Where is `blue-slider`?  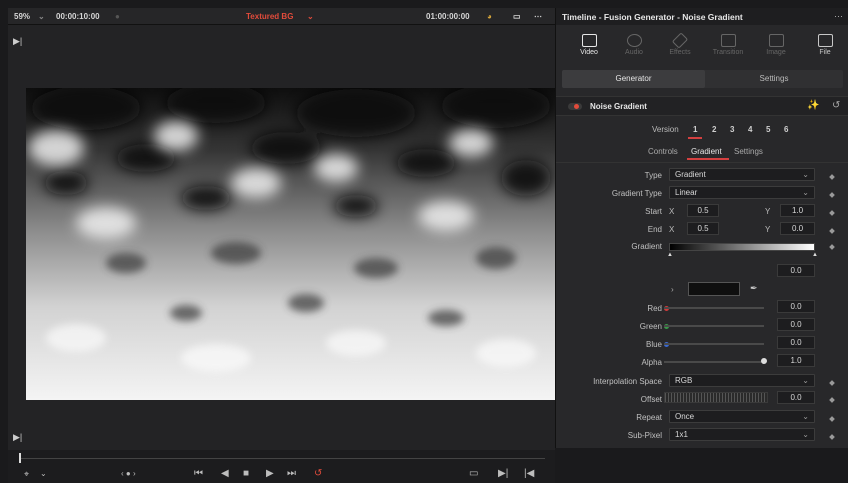 blue-slider is located at coordinates (714, 344).